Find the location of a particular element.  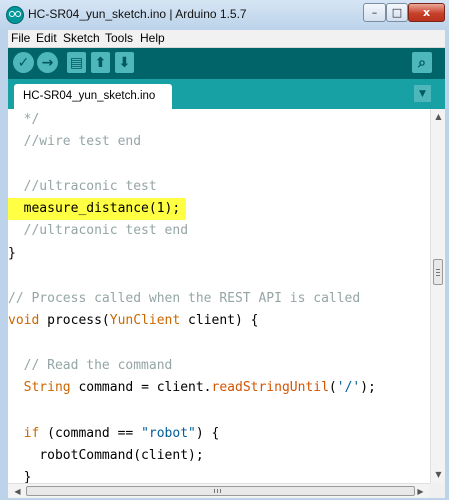

window-title: HC-SR04_yun_sketch.ino | Arduino 1.5.7 is located at coordinates (137, 14).